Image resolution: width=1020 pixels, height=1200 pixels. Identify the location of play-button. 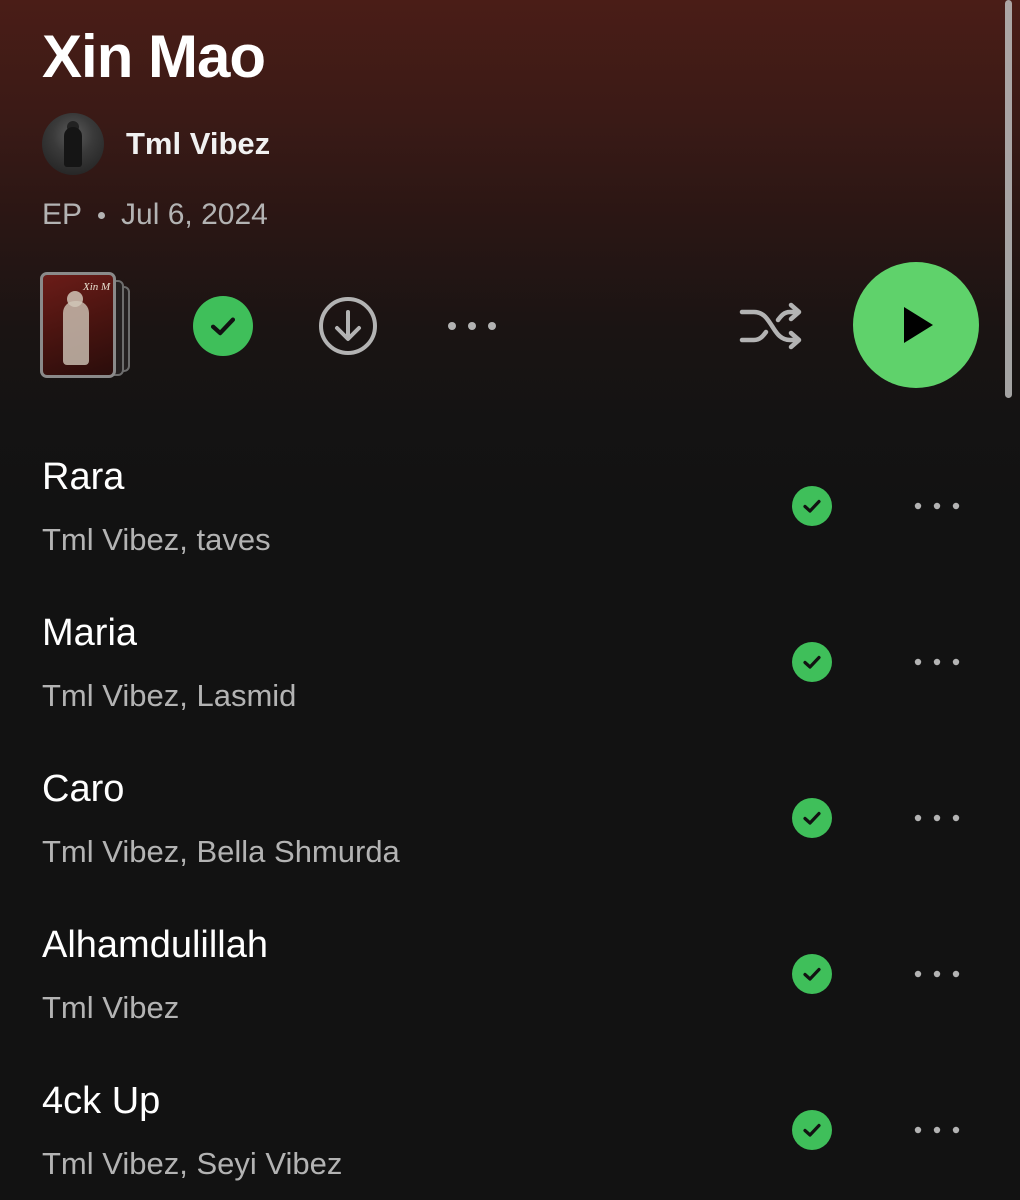
(916, 325).